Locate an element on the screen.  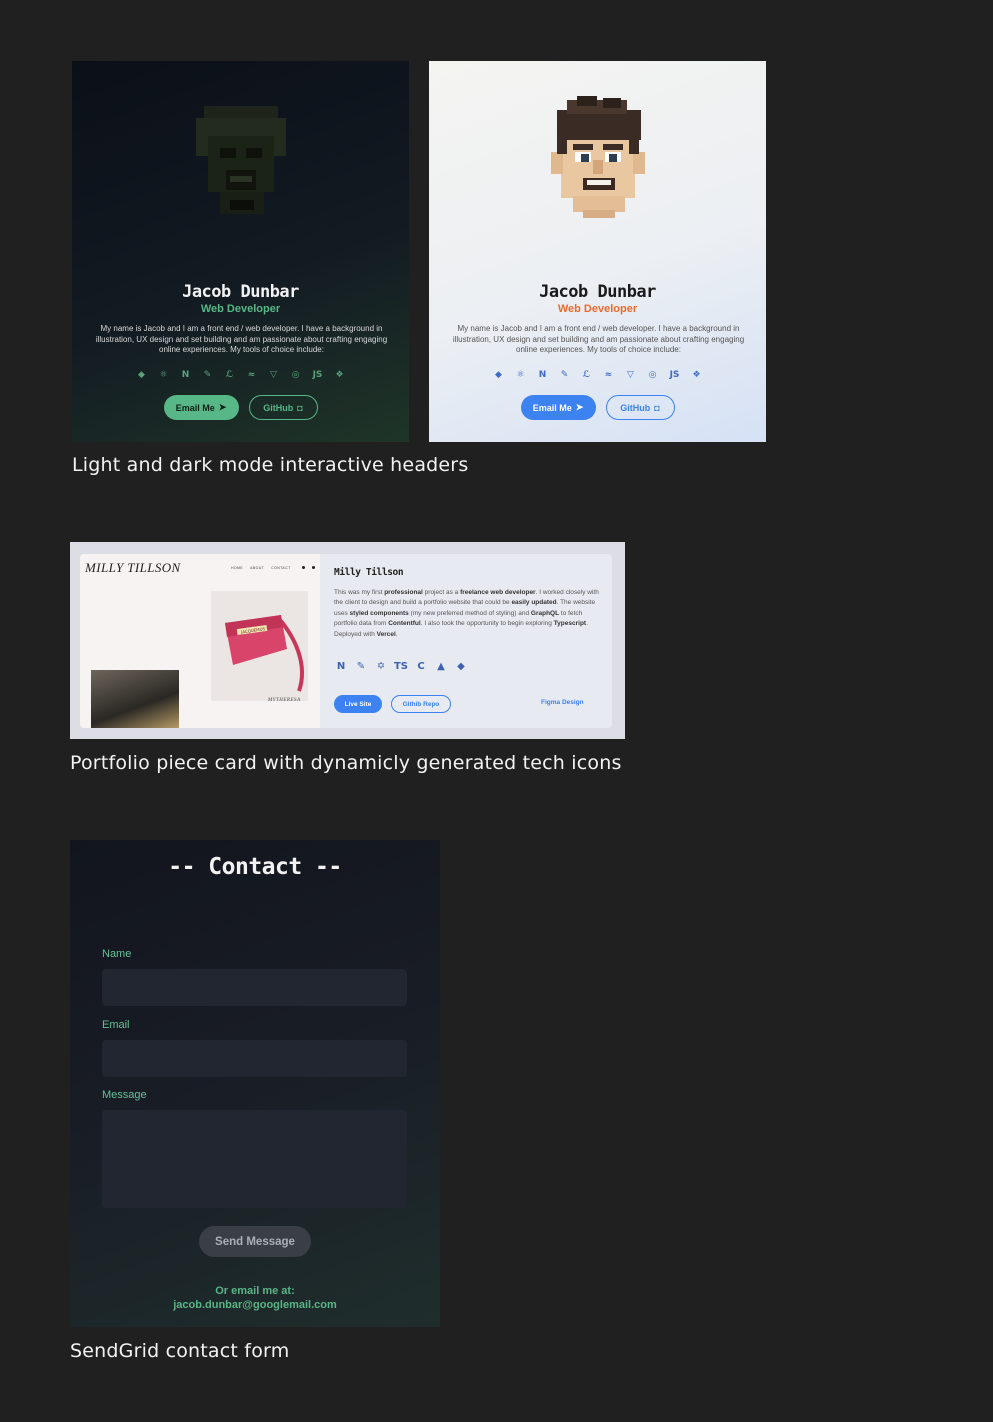
email-label: Email is located at coordinates (116, 1025).